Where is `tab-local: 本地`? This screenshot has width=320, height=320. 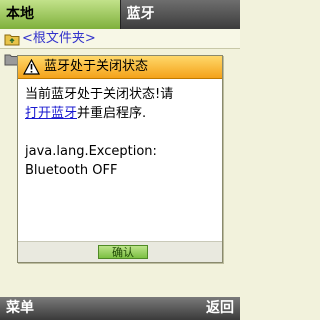 tab-local: 本地 is located at coordinates (60, 14).